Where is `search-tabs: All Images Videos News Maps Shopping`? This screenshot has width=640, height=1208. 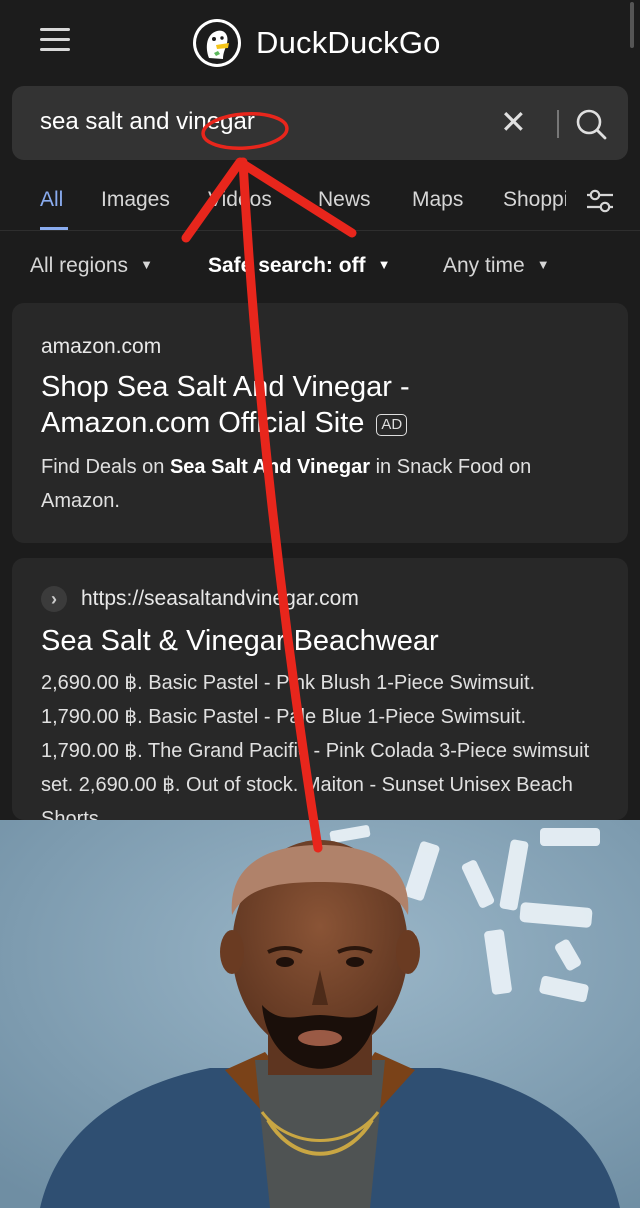 search-tabs: All Images Videos News Maps Shopping is located at coordinates (320, 205).